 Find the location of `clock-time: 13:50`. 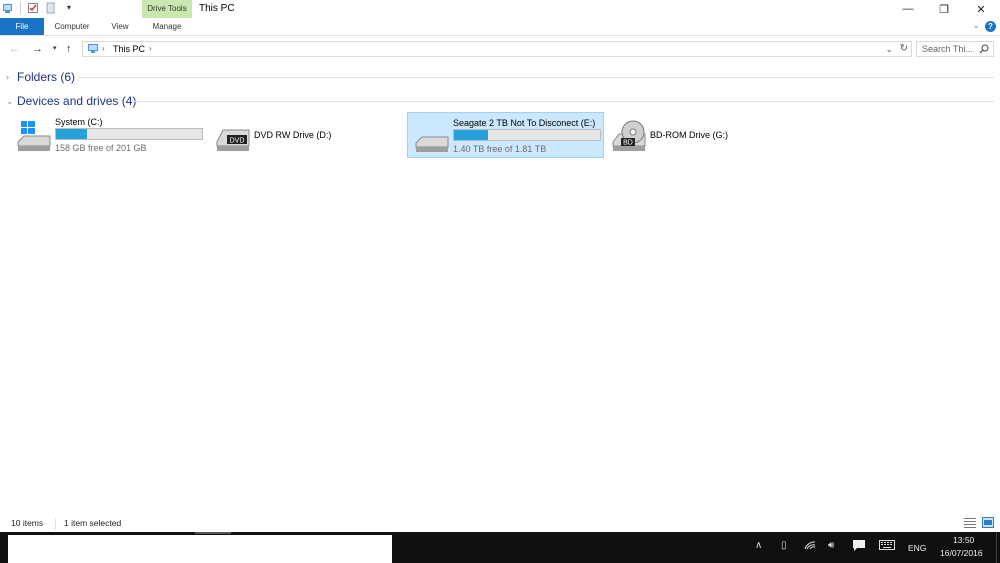

clock-time: 13:50 is located at coordinates (963, 540).